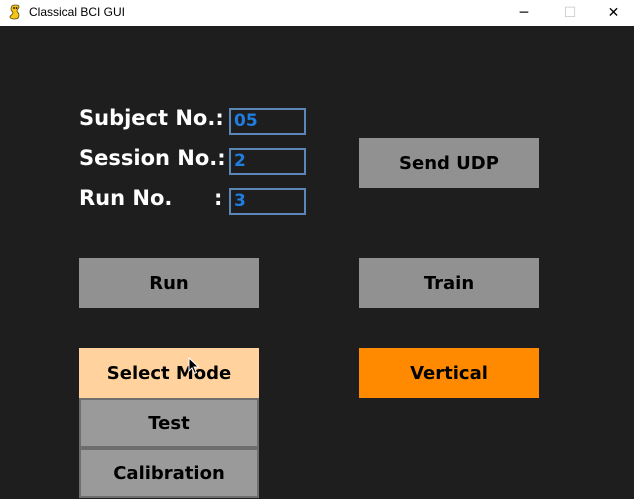 Image resolution: width=634 pixels, height=499 pixels. Describe the element at coordinates (317, 13) in the screenshot. I see `title-bar: Classical BCI GUI ─ ☐ ✕` at that location.